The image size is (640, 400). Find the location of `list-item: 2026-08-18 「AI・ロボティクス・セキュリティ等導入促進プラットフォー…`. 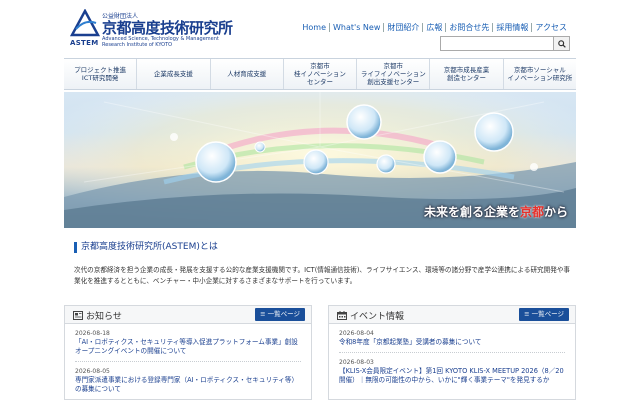

list-item: 2026-08-18 「AI・ロボティクス・セキュリティ等導入促進プラットフォー… is located at coordinates (188, 340).